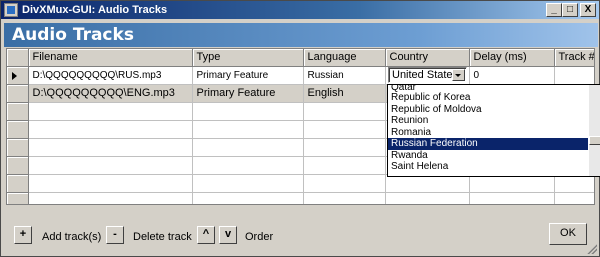 This screenshot has width=600, height=257. Describe the element at coordinates (110, 58) in the screenshot. I see `column-header-filename: Filename` at that location.